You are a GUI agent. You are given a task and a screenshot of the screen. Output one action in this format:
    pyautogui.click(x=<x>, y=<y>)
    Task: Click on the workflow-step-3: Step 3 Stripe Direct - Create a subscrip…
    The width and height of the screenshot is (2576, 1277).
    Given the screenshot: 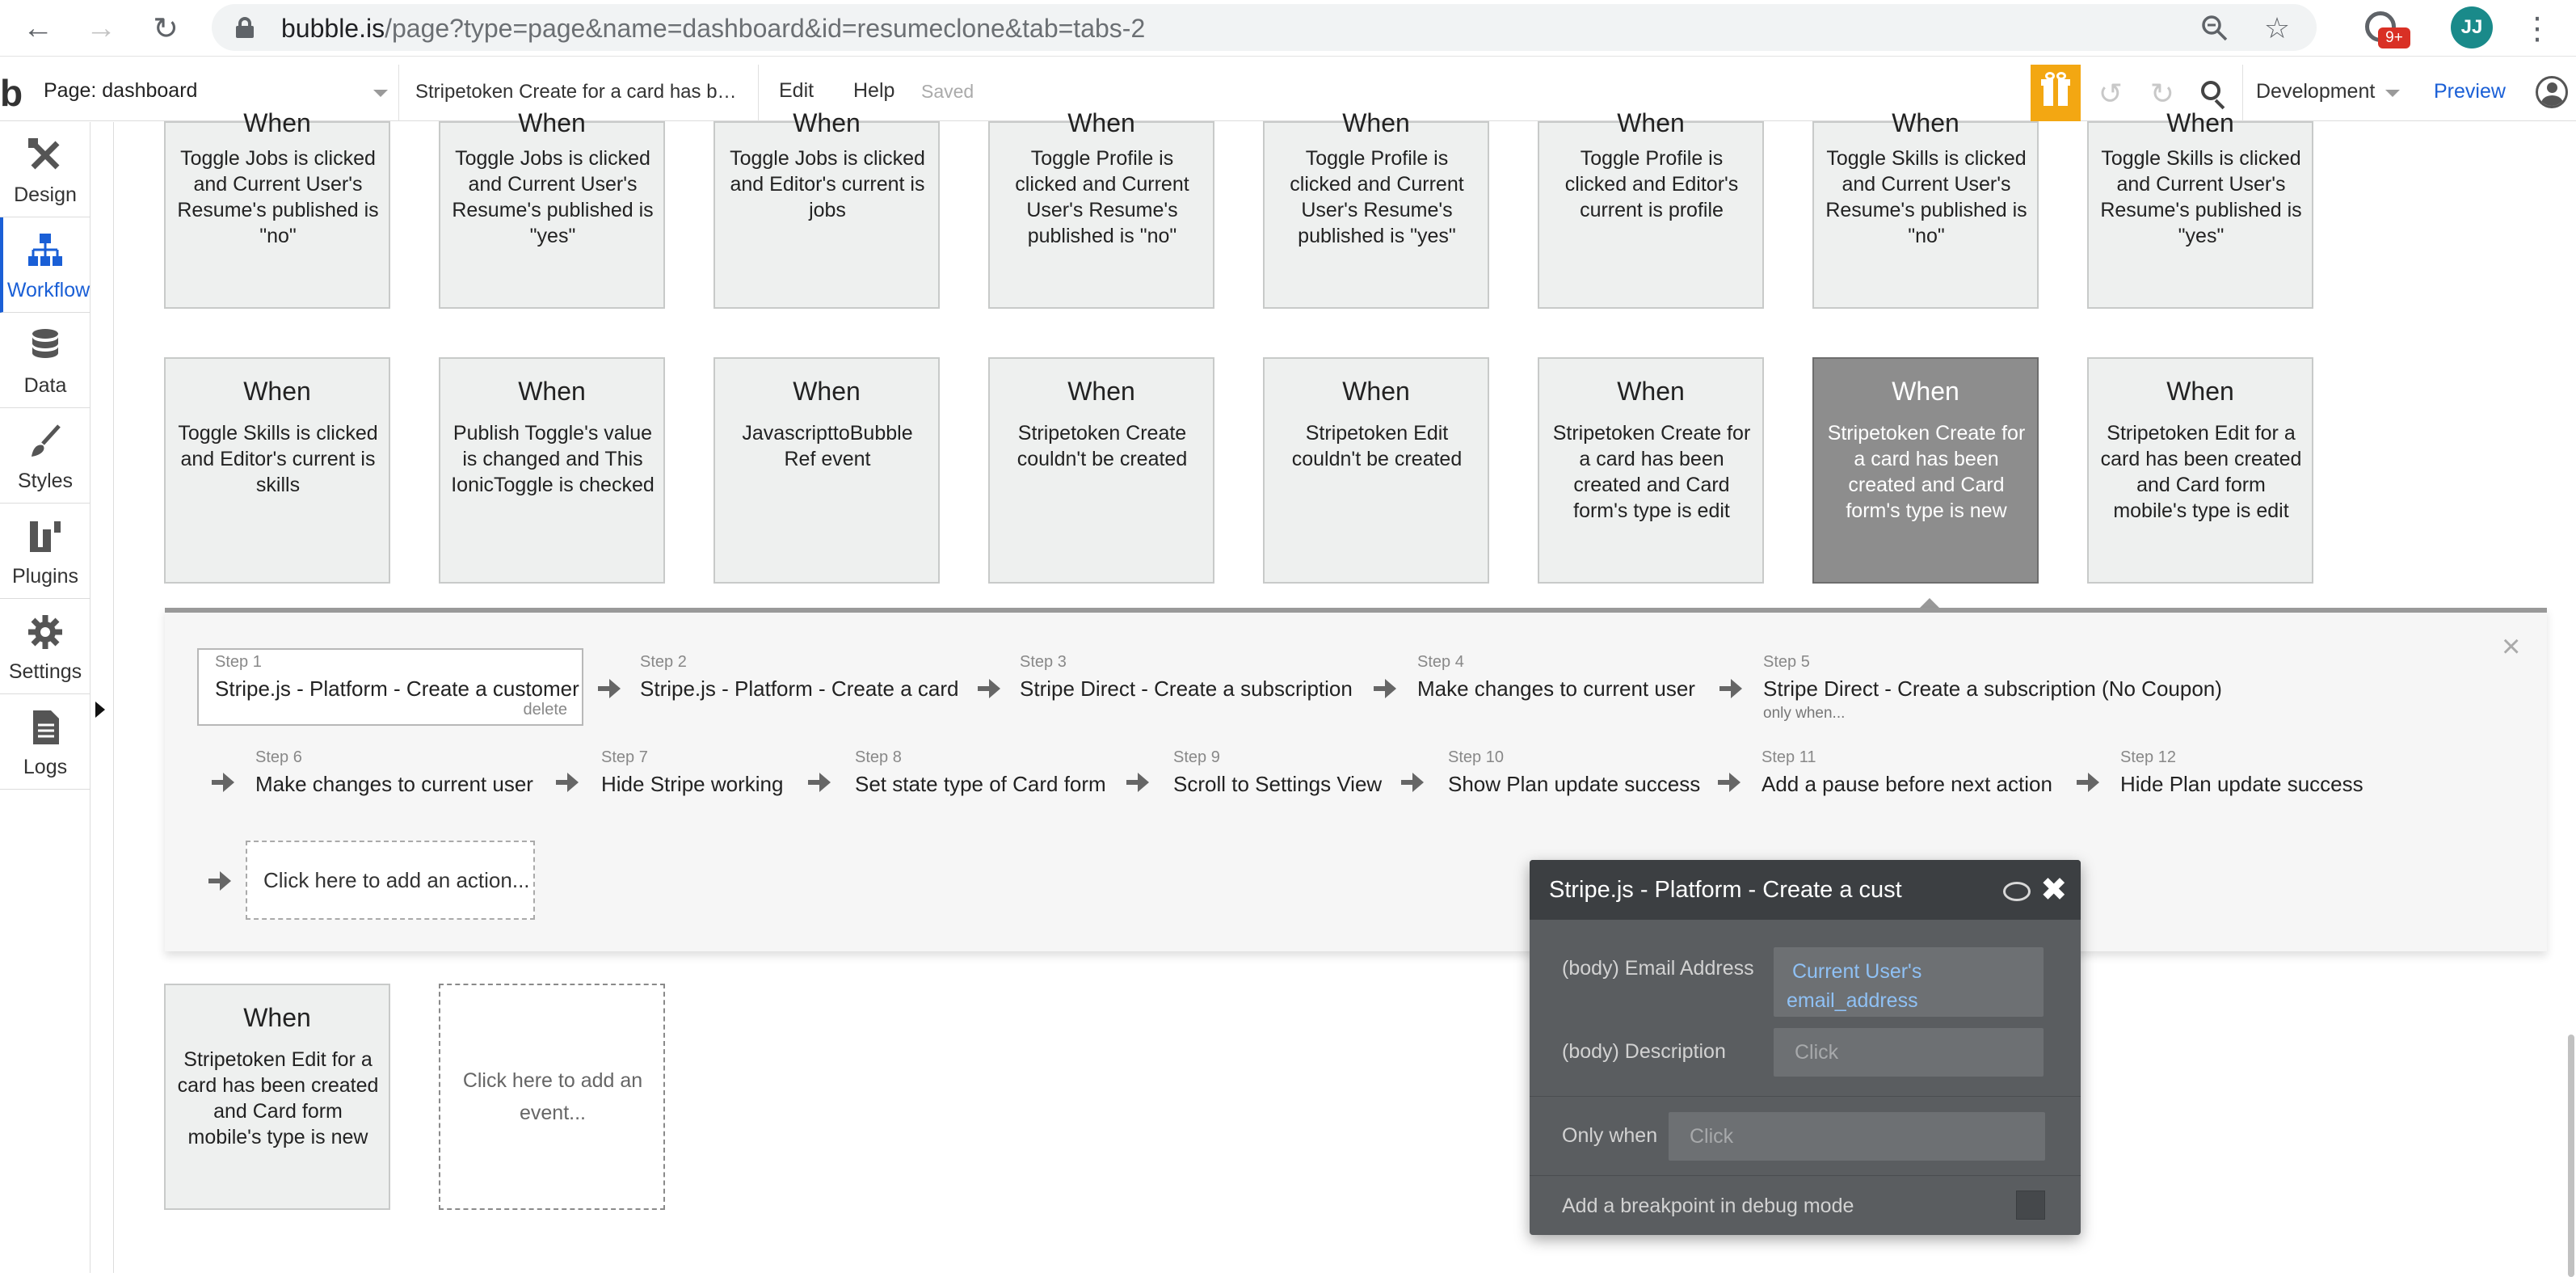 What is the action you would take?
    pyautogui.click(x=1186, y=677)
    